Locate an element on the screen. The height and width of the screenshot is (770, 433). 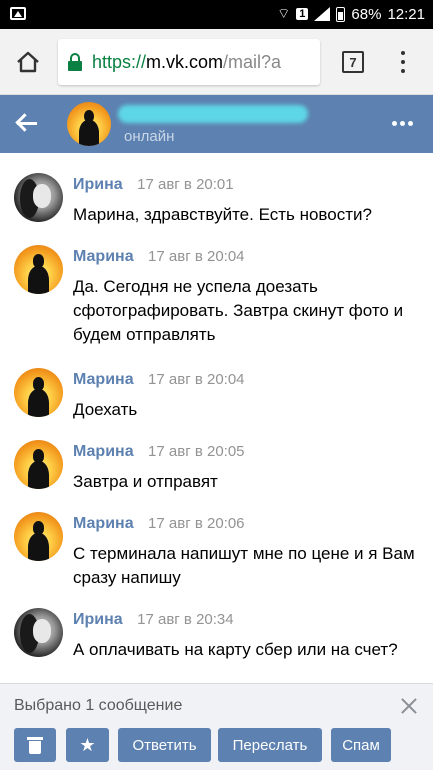
message-text: Доехать is located at coordinates (105, 409).